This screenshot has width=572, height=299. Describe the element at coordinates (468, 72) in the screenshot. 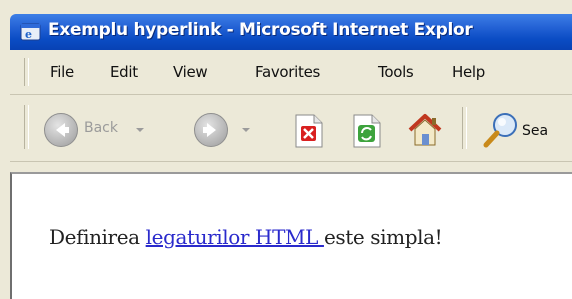

I see `menu-help: Help` at that location.